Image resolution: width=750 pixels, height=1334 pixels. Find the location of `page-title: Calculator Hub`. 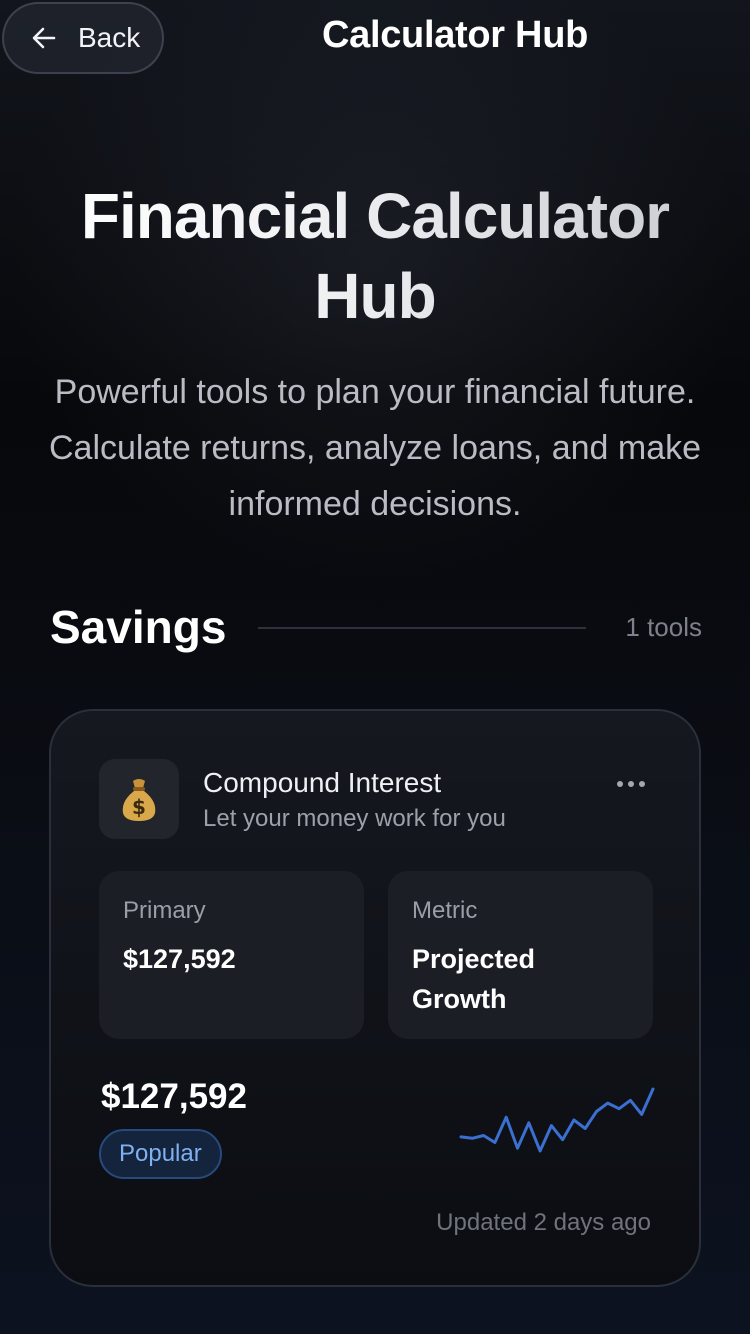

page-title: Calculator Hub is located at coordinates (455, 35).